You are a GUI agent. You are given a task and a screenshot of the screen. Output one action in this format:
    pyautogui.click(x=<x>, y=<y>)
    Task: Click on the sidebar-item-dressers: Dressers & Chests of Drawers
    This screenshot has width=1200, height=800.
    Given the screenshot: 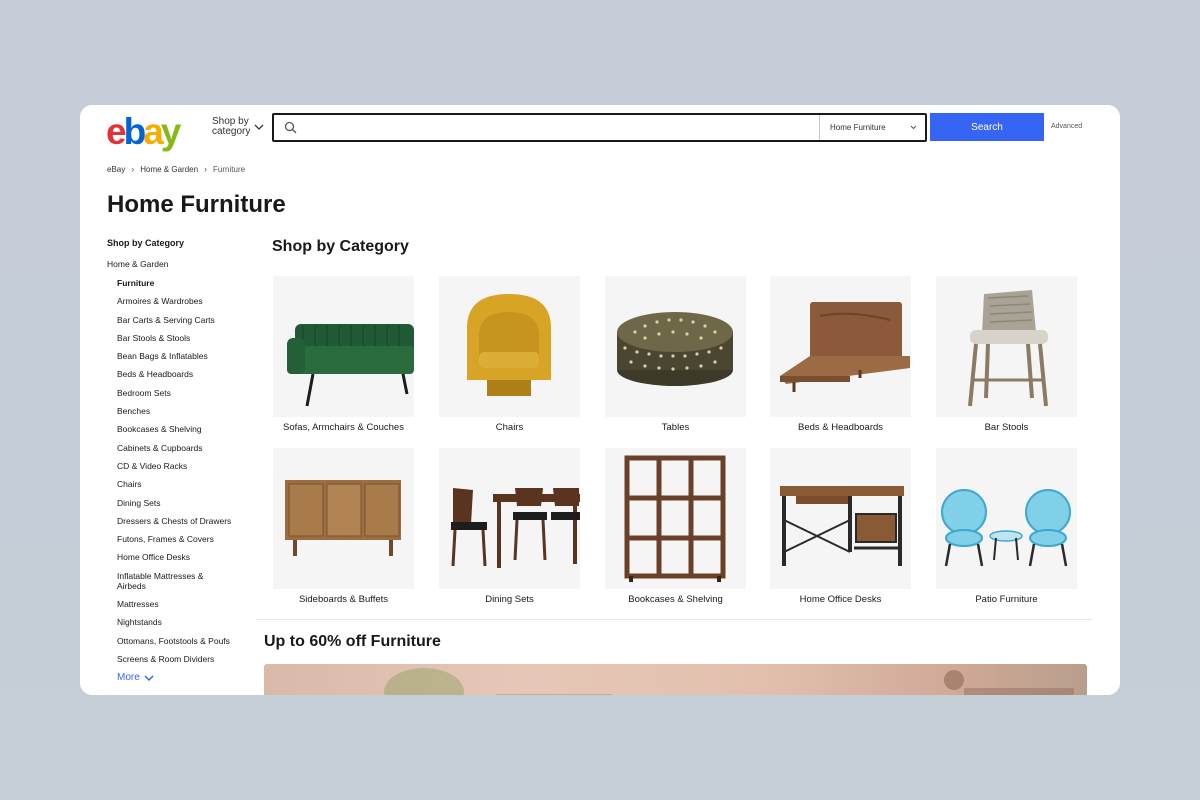 What is the action you would take?
    pyautogui.click(x=187, y=521)
    